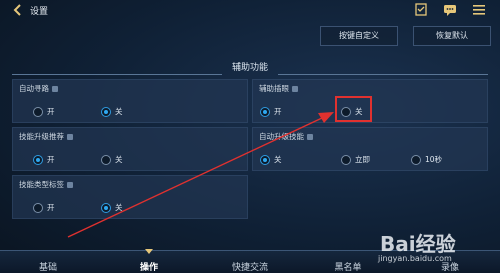 The height and width of the screenshot is (273, 500). I want to click on section-title: 辅助功能, so click(249, 68).